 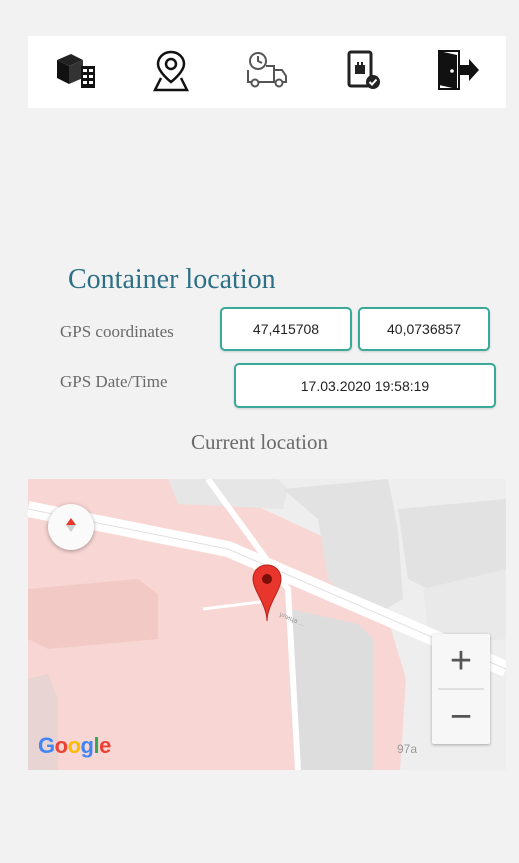 I want to click on compass-icon, so click(x=71, y=527).